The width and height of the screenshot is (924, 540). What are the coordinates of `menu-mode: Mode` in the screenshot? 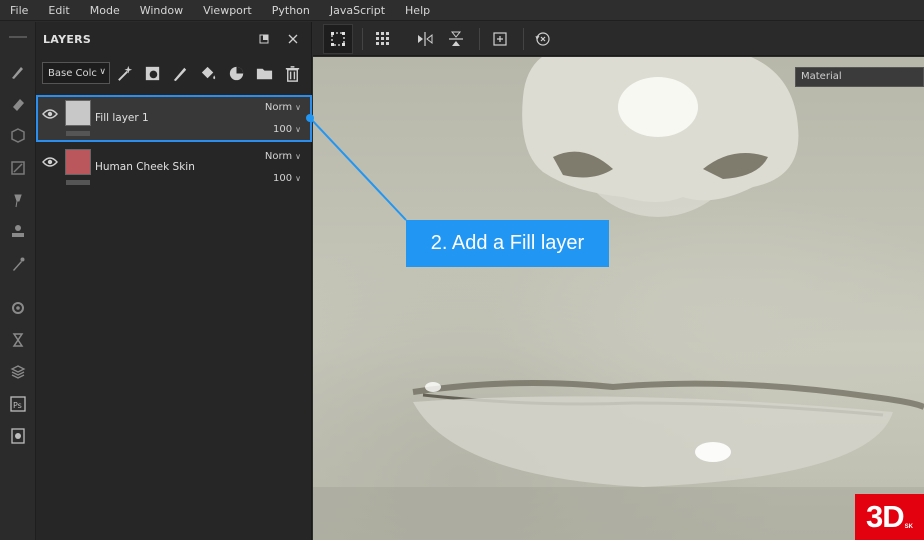 It's located at (105, 10).